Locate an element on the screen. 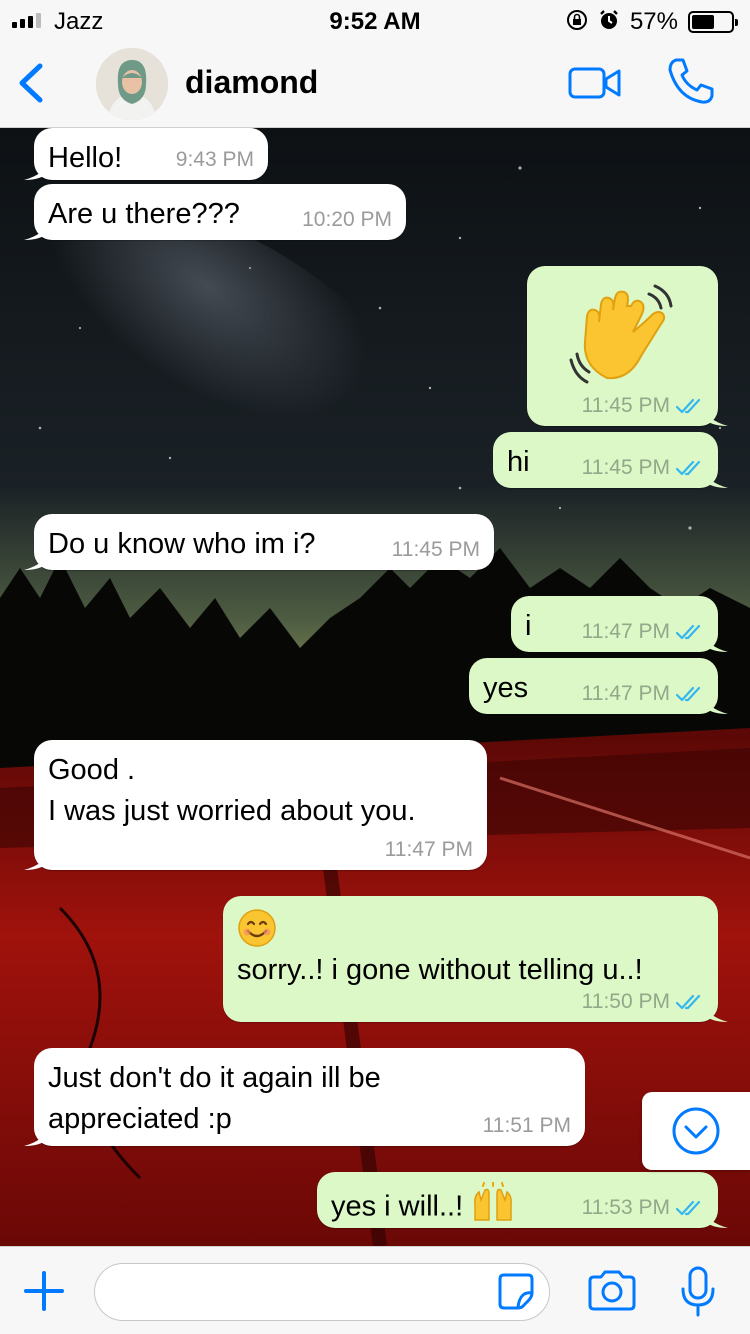 This screenshot has width=750, height=1334. chat-header: diamond is located at coordinates (375, 84).